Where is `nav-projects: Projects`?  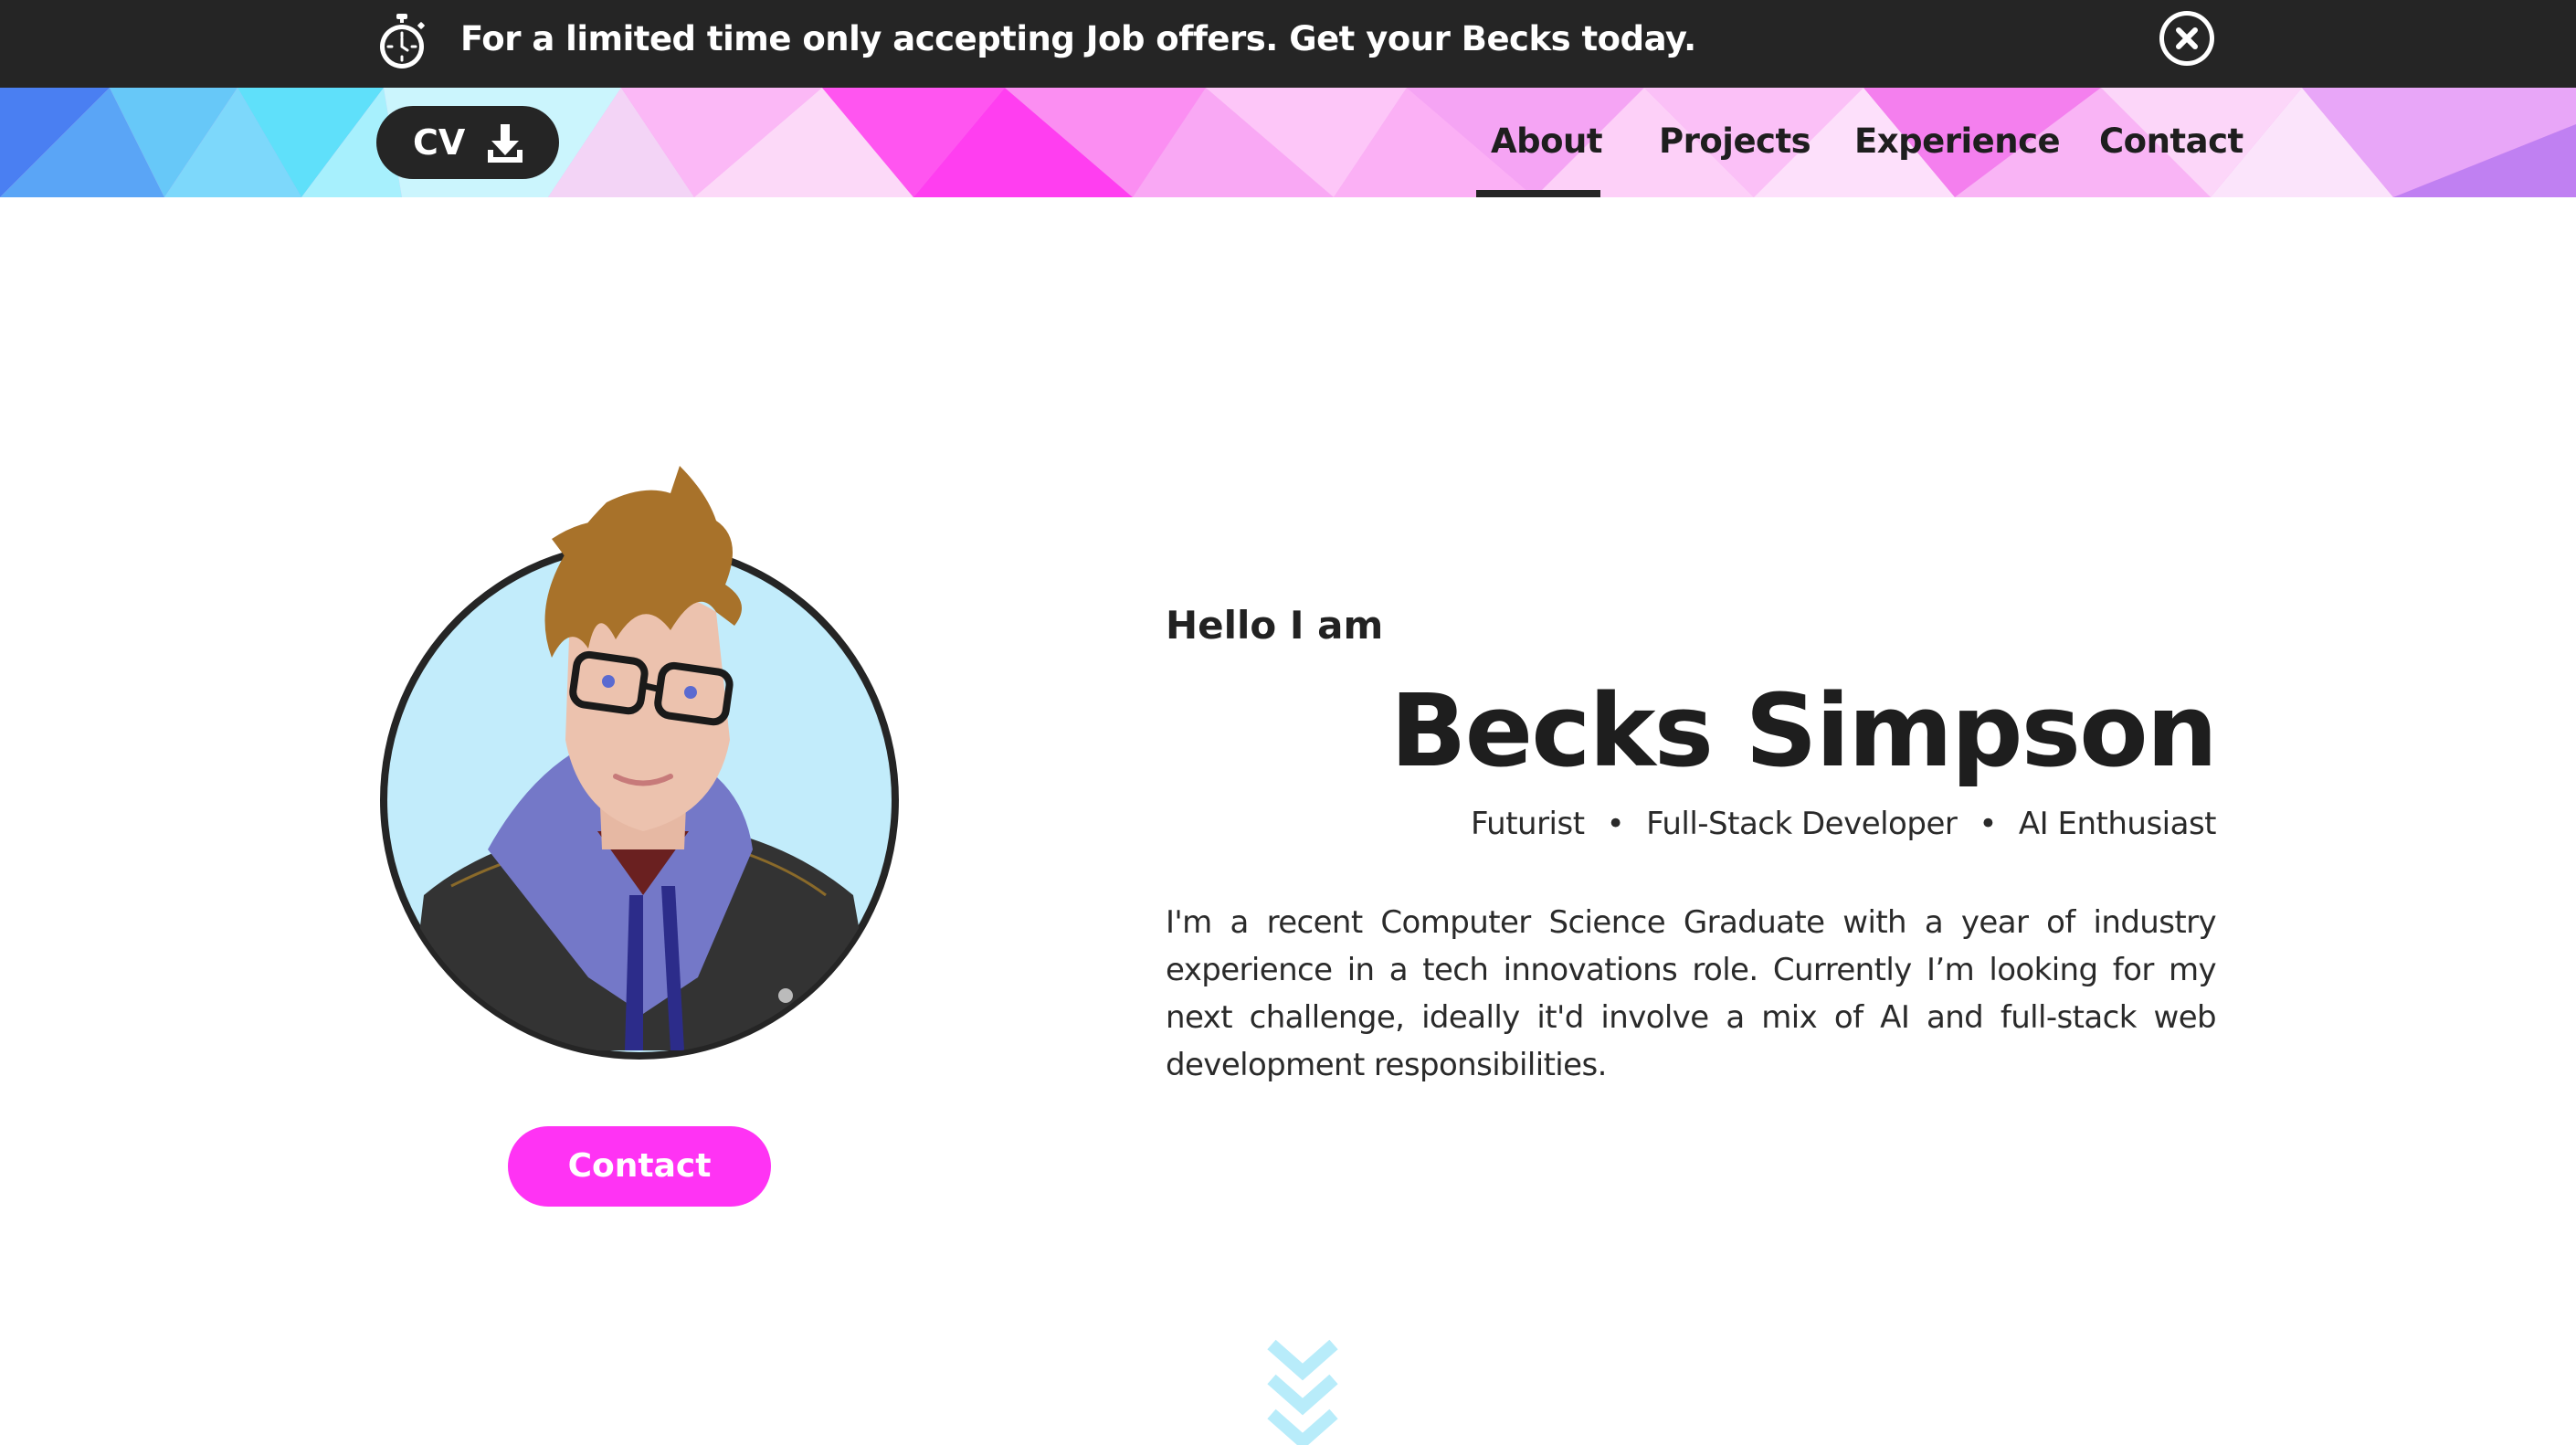 nav-projects: Projects is located at coordinates (1735, 142).